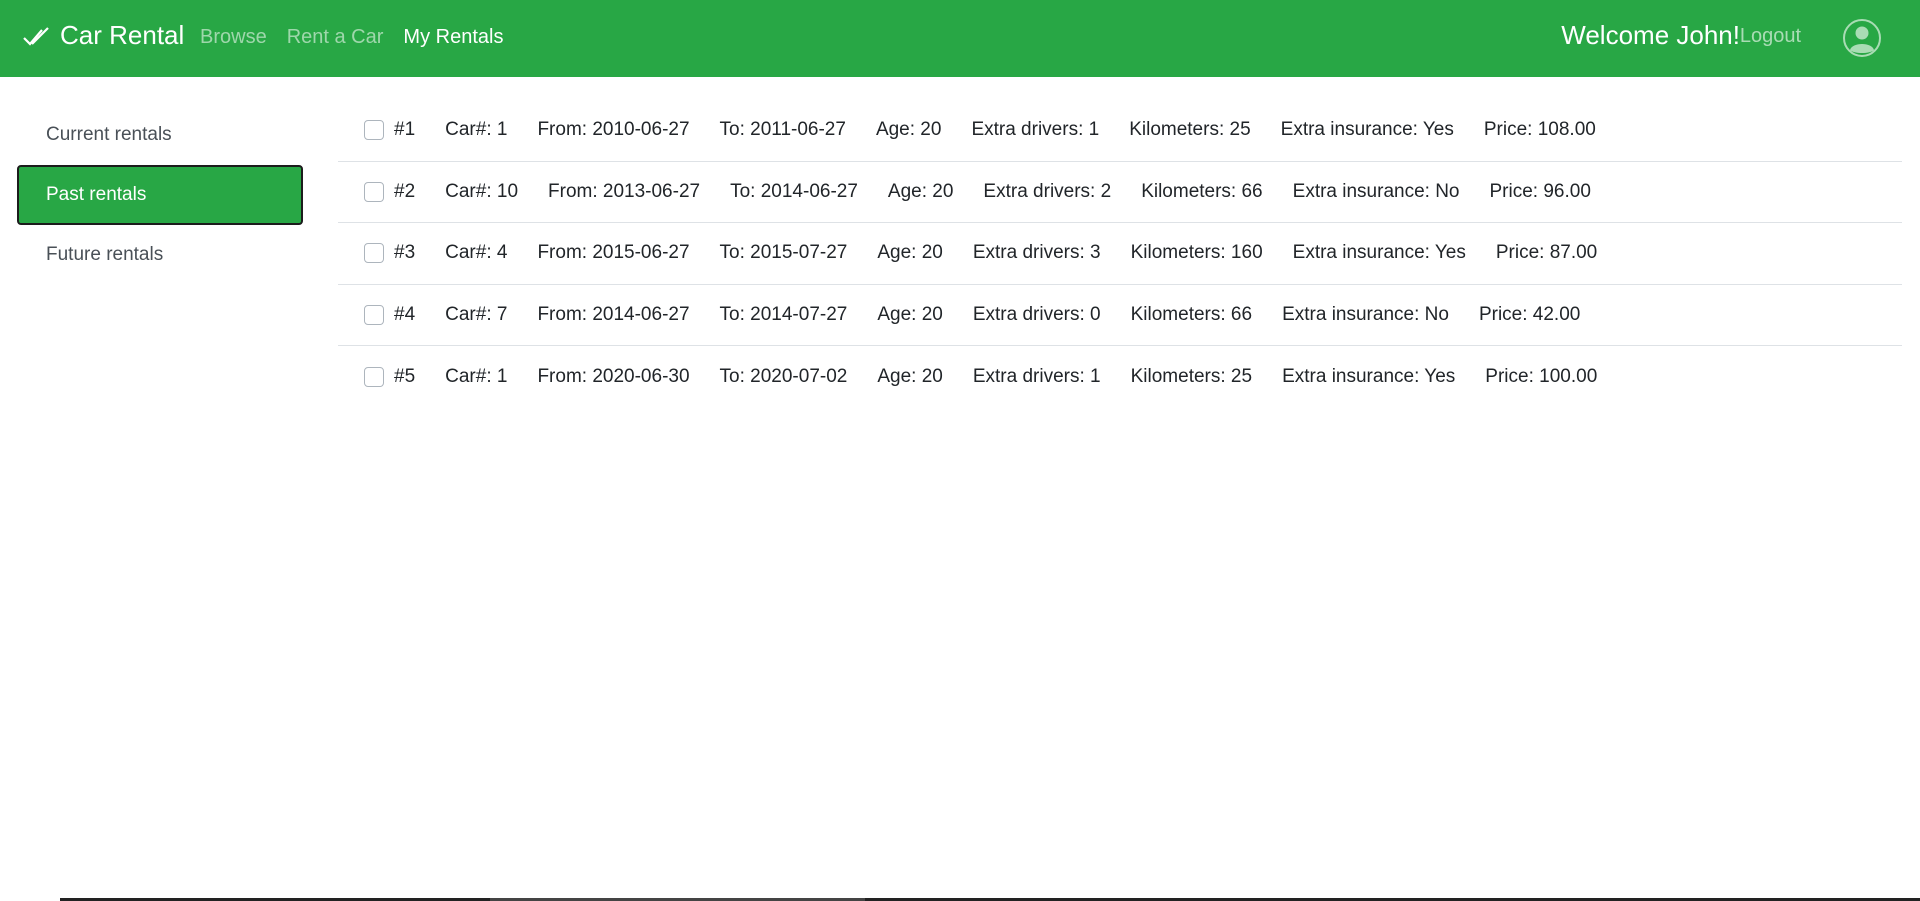  What do you see at coordinates (405, 191) in the screenshot?
I see `rental-id: #2` at bounding box center [405, 191].